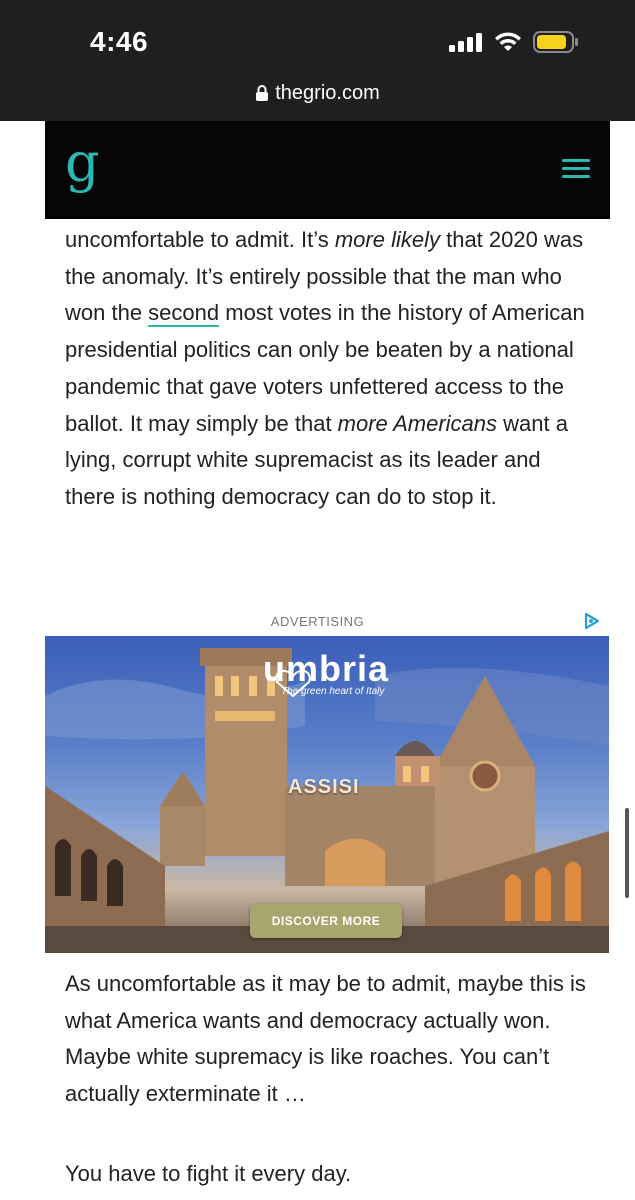 The image size is (635, 1200). What do you see at coordinates (417, 423) in the screenshot?
I see `emphasis-text: more Americans` at bounding box center [417, 423].